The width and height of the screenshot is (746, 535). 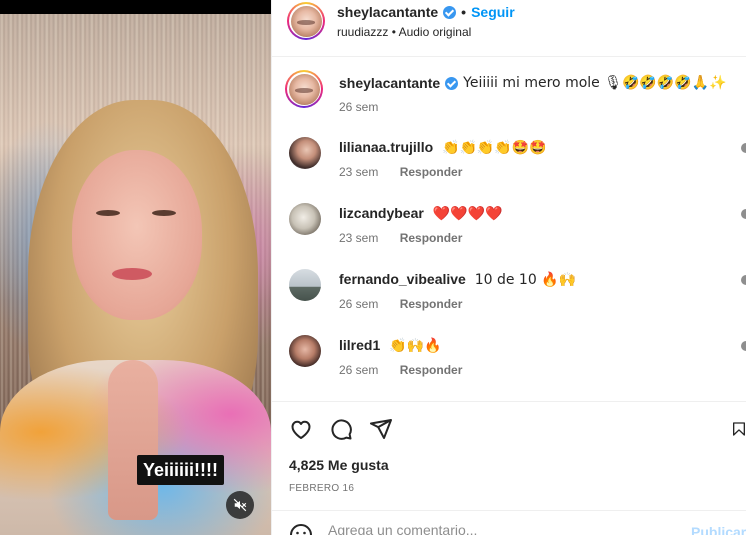 I want to click on caption-username: sheylacantante, so click(x=389, y=83).